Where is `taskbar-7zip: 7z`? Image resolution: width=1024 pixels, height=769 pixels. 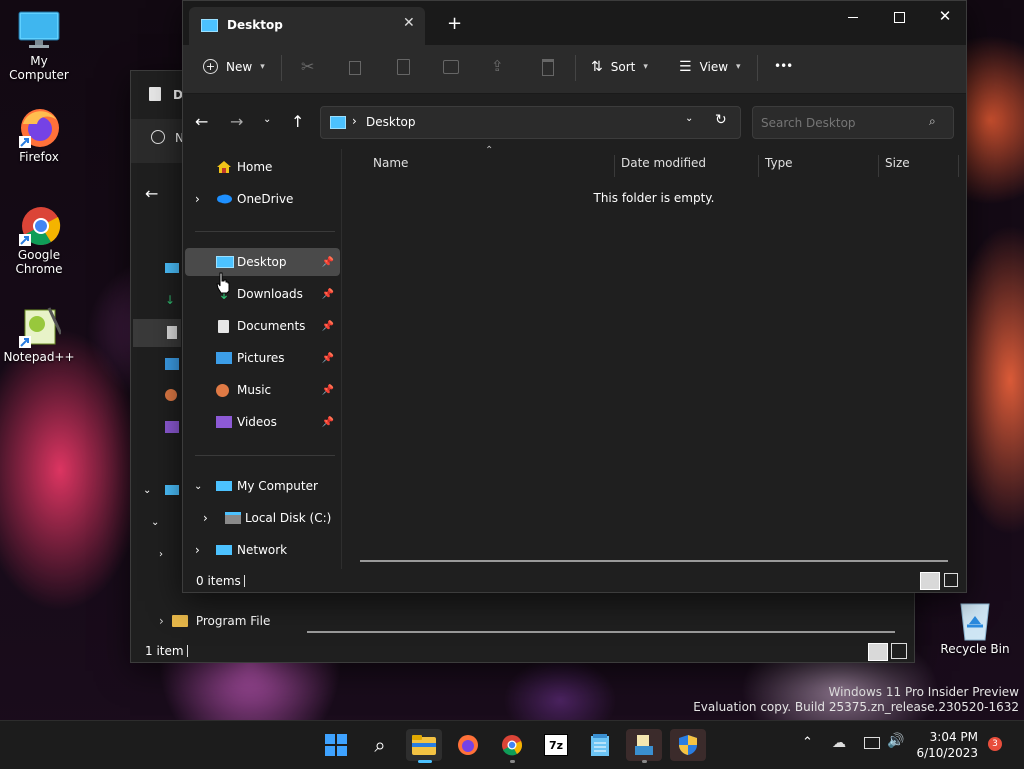 taskbar-7zip: 7z is located at coordinates (556, 745).